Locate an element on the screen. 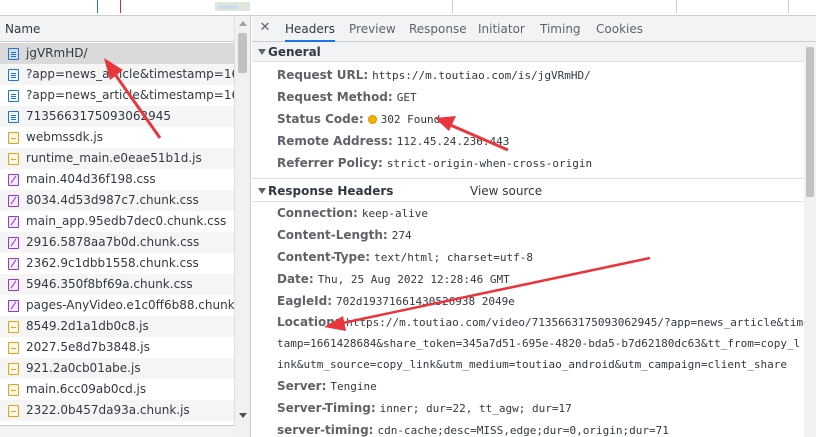 Image resolution: width=816 pixels, height=437 pixels. request-row: runtime_main.e0eae51b1d.js is located at coordinates (117, 158).